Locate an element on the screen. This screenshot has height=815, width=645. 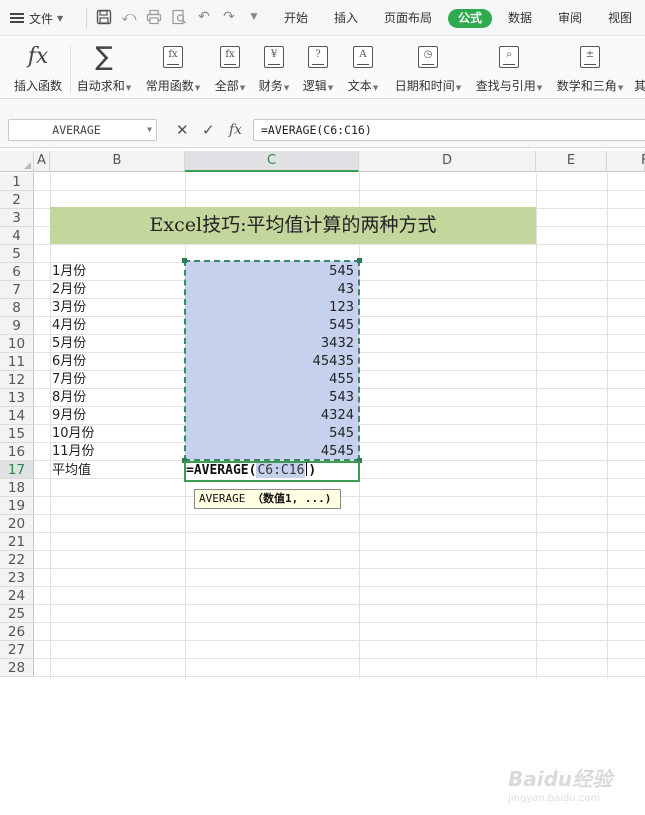
row-header-7: 7 is located at coordinates (17, 290).